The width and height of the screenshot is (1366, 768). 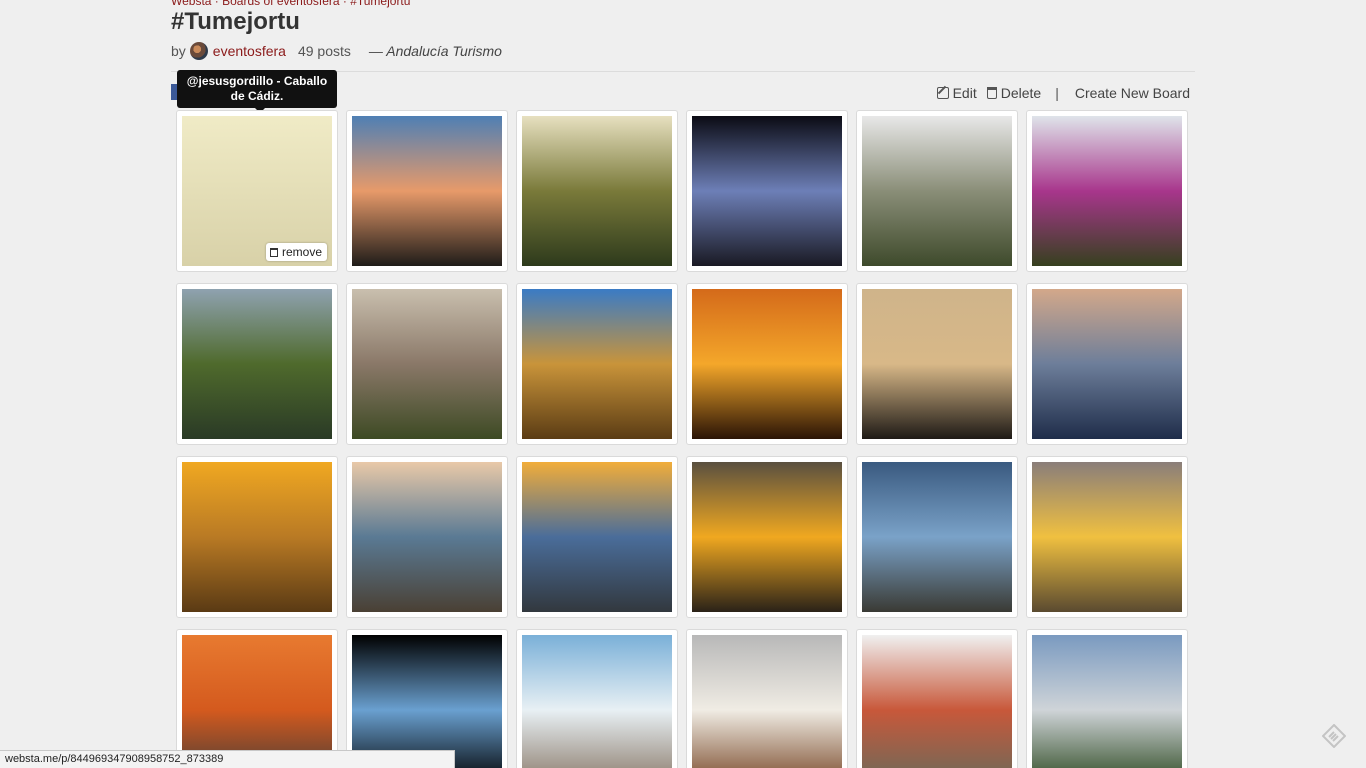 What do you see at coordinates (235, 21) in the screenshot?
I see `board-title: #Tumejortu` at bounding box center [235, 21].